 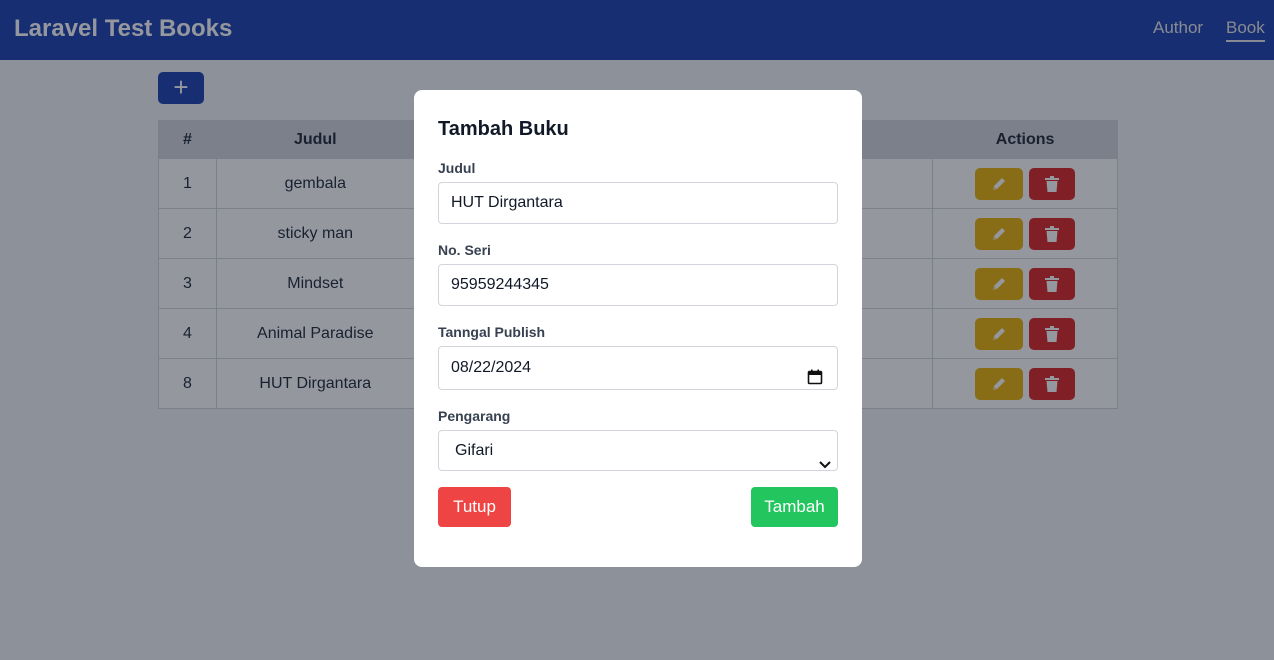 What do you see at coordinates (638, 285) in the screenshot?
I see `seri-input: 95959244345` at bounding box center [638, 285].